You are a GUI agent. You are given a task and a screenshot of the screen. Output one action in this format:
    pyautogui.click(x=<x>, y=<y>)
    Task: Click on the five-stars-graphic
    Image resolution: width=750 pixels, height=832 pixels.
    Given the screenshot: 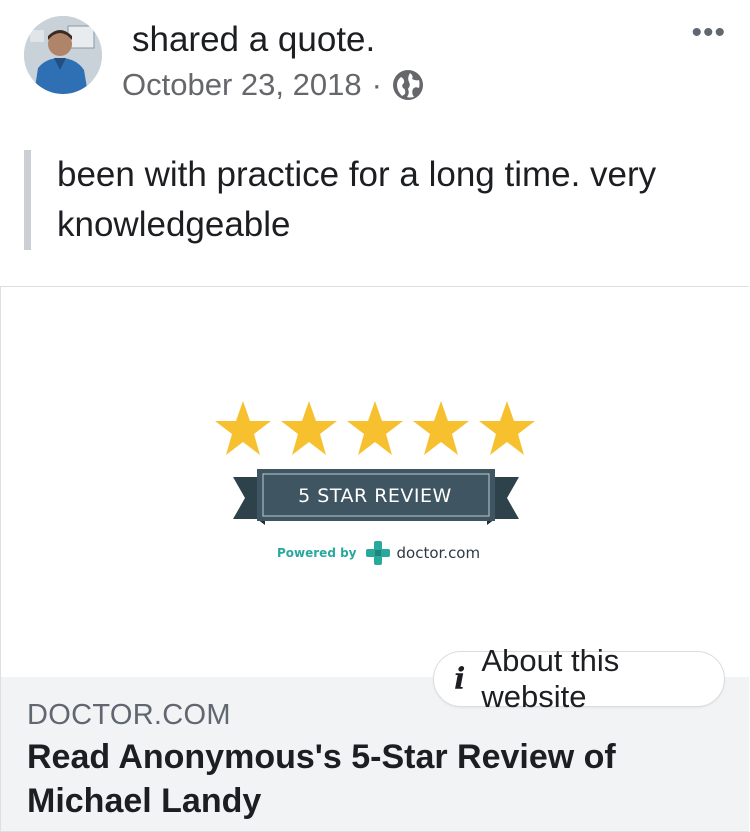 What is the action you would take?
    pyautogui.click(x=375, y=428)
    